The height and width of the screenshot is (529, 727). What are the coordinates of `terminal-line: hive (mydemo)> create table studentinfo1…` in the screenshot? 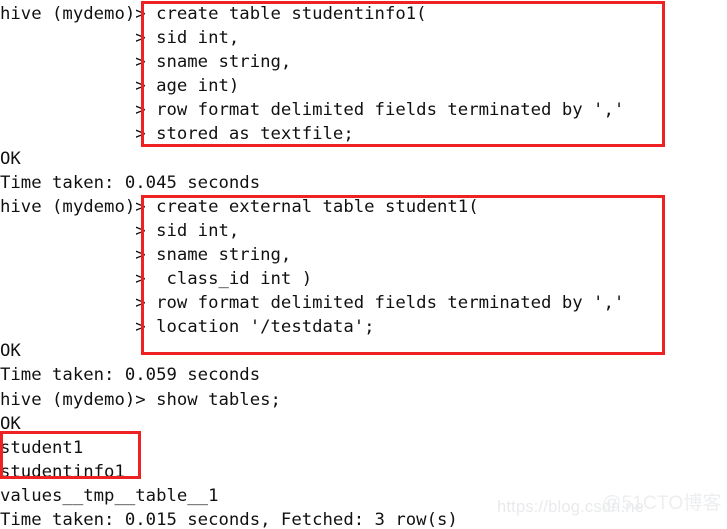 It's located at (213, 14).